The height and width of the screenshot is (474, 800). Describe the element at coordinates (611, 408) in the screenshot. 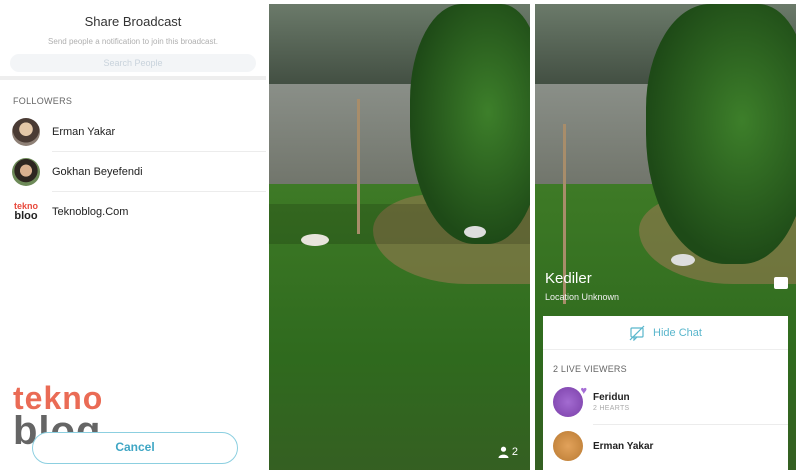

I see `viewer-hearts: 2 HEARTS` at that location.